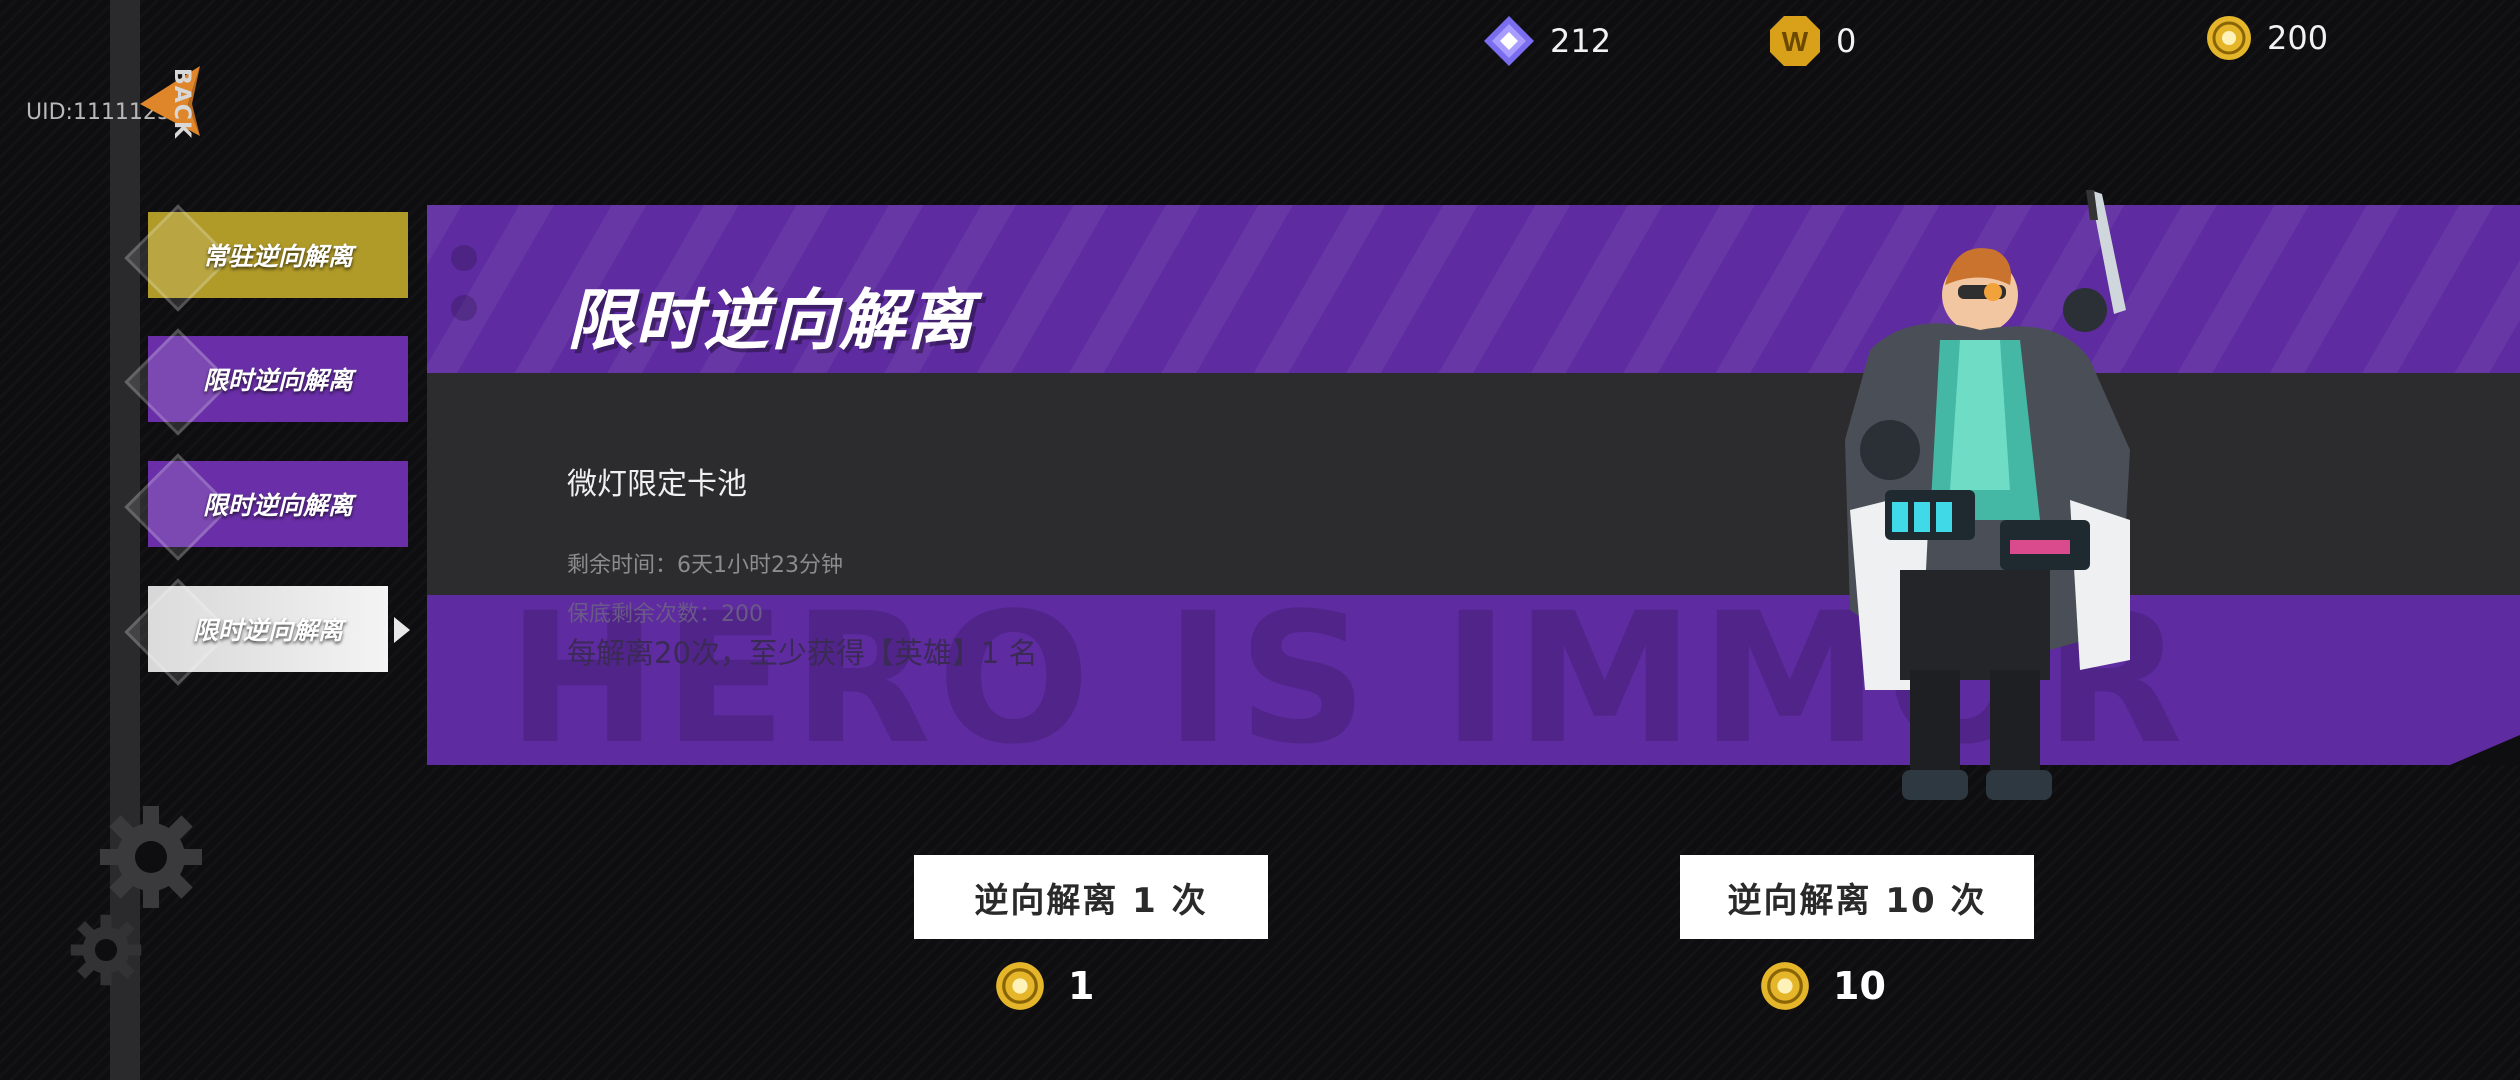 The width and height of the screenshot is (2520, 1080). I want to click on pull-ten-button: 逆向解离 10 次, so click(1857, 897).